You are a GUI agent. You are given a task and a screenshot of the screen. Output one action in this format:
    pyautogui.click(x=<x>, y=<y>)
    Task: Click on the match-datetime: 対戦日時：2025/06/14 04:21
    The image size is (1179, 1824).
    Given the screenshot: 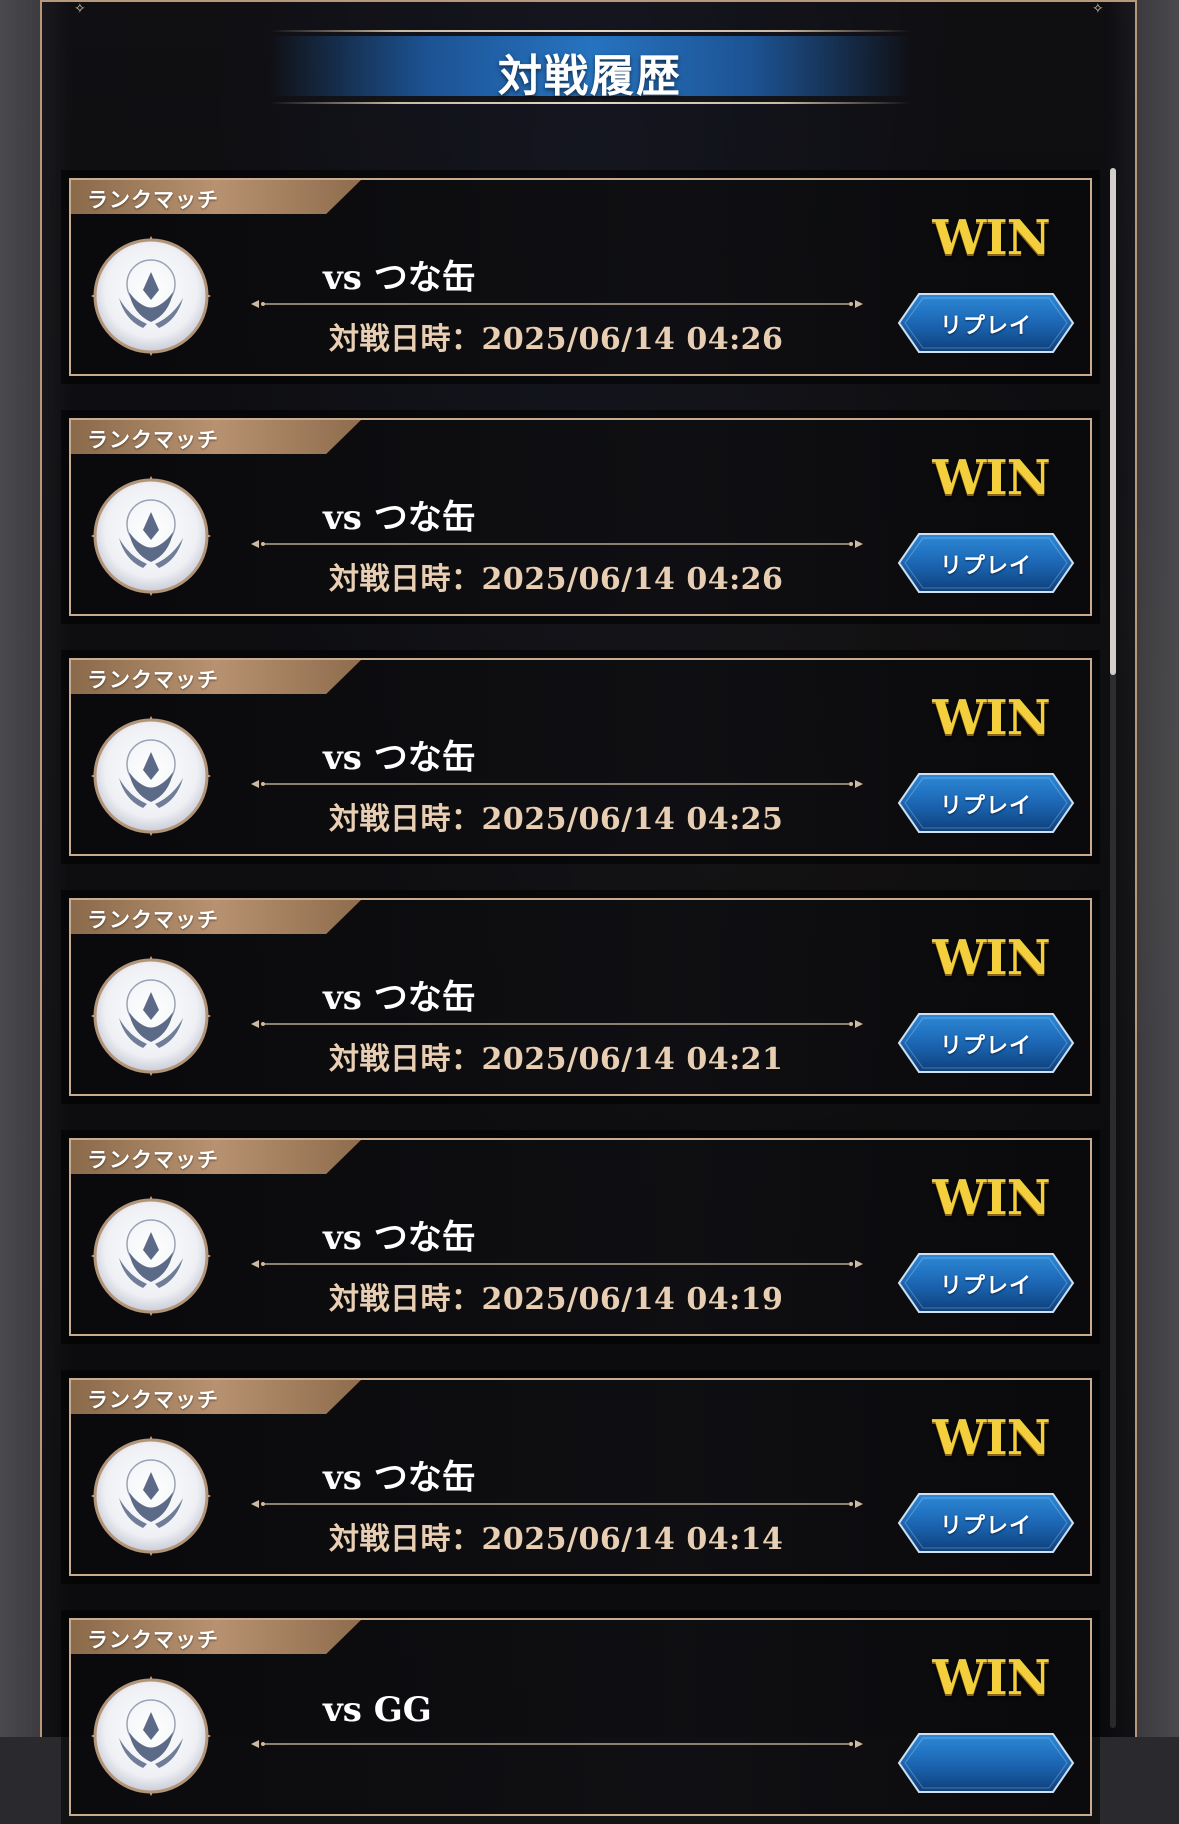 What is the action you would take?
    pyautogui.click(x=556, y=1059)
    